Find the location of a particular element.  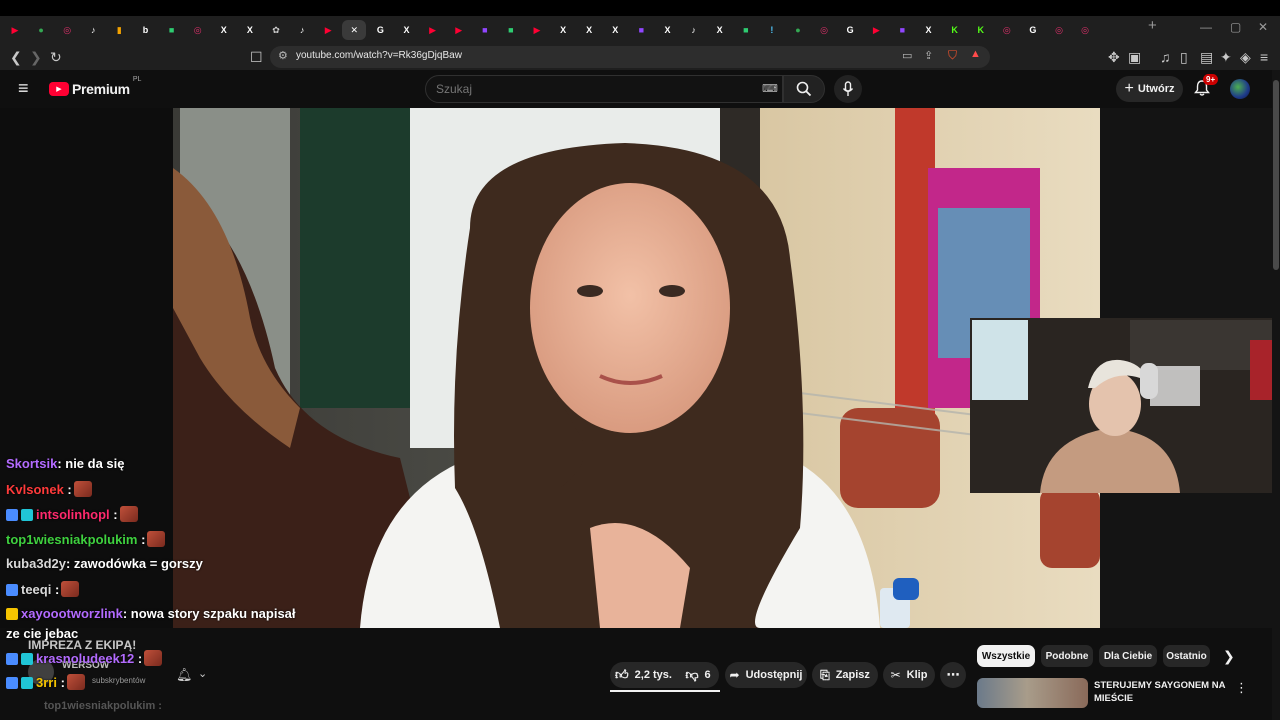

chat-username: teeqi is located at coordinates (36, 589).